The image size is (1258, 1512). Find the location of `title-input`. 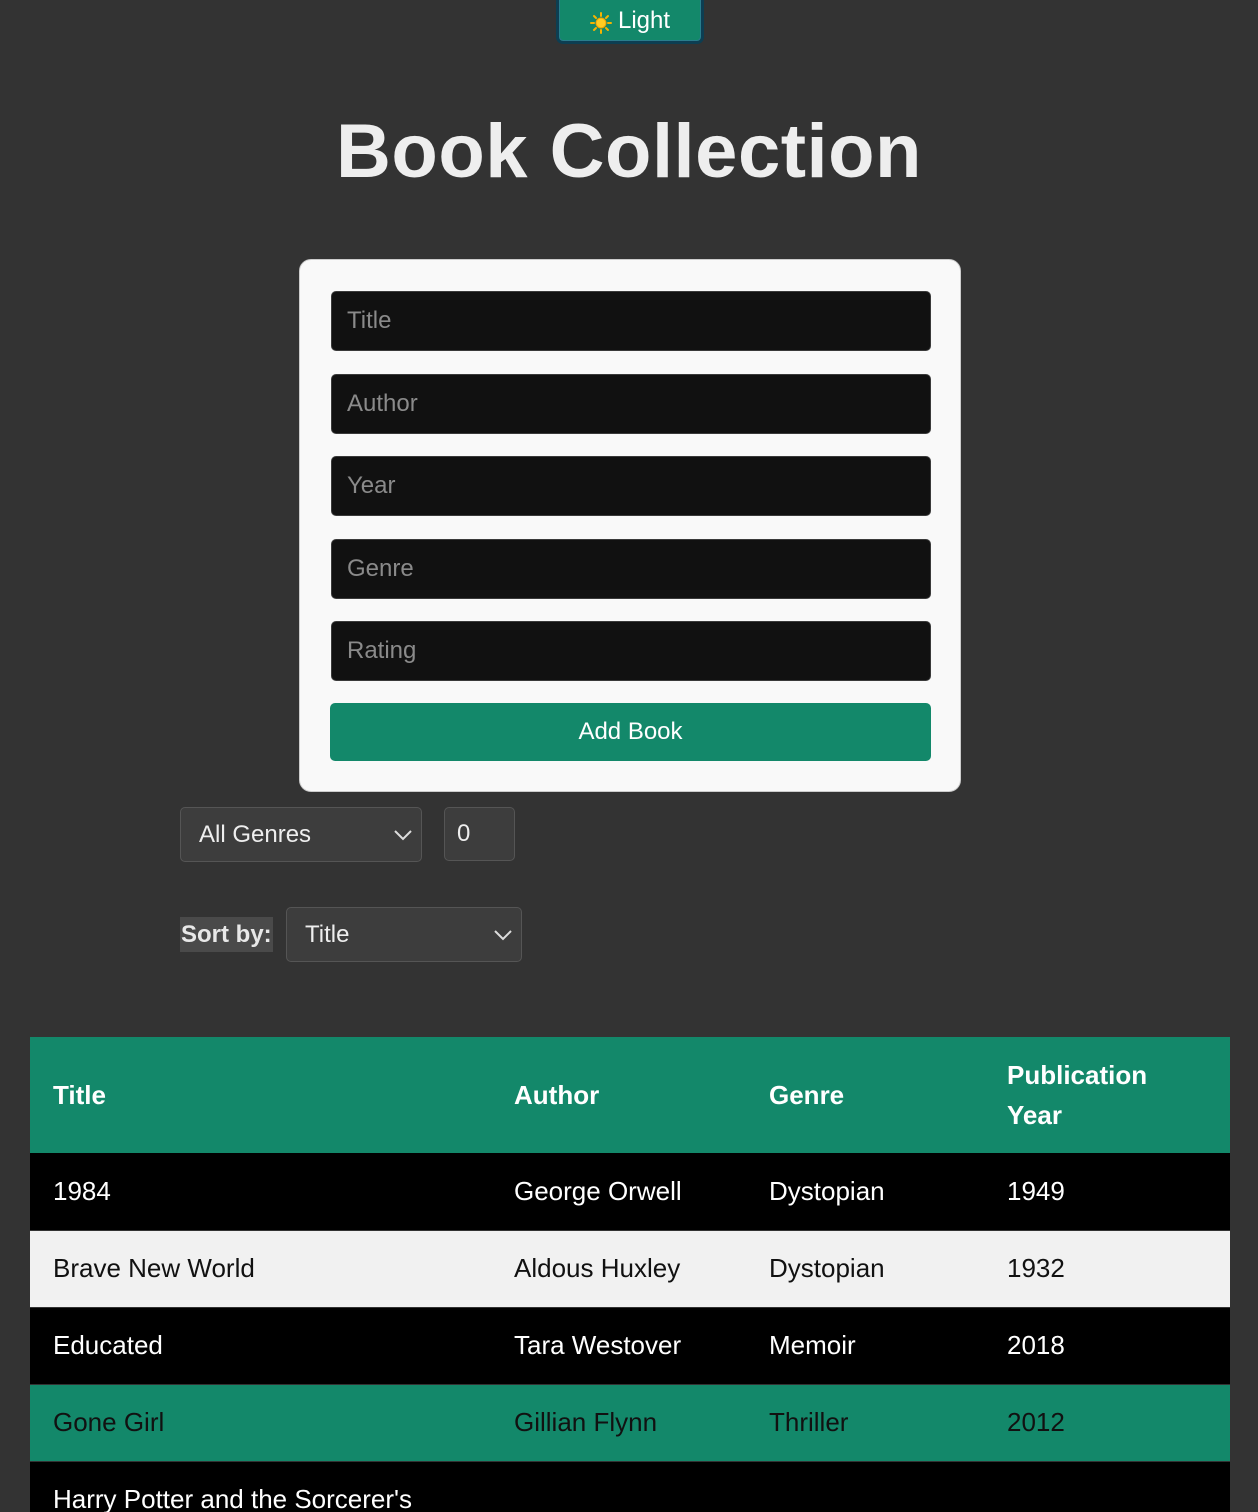

title-input is located at coordinates (631, 321).